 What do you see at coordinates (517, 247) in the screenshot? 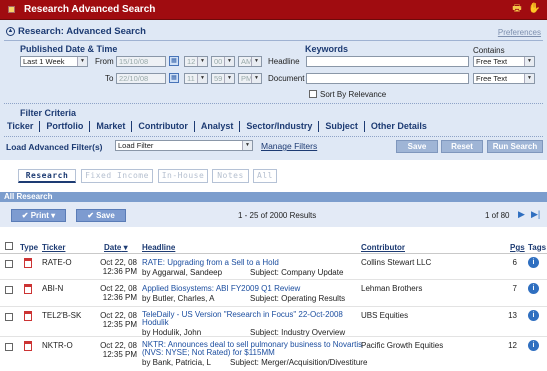
I see `col-pages: Pgs` at bounding box center [517, 247].